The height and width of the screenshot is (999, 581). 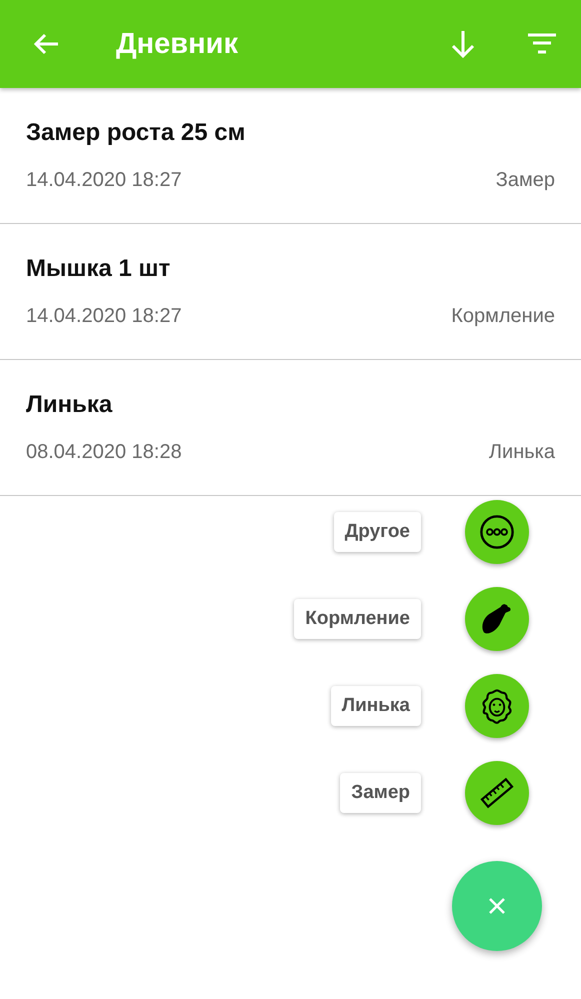 What do you see at coordinates (290, 292) in the screenshot?
I see `diary-entry: Мышка 1 шт 14.04.2020 18:27 Кормление` at bounding box center [290, 292].